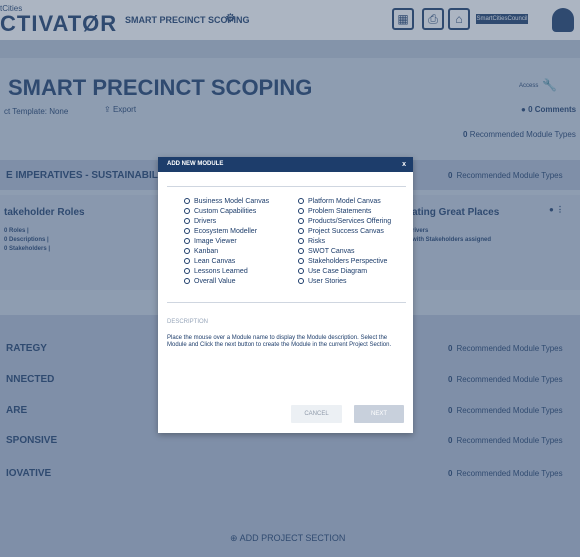 The image size is (580, 557). Describe the element at coordinates (206, 251) in the screenshot. I see `option-label: Kanban` at that location.